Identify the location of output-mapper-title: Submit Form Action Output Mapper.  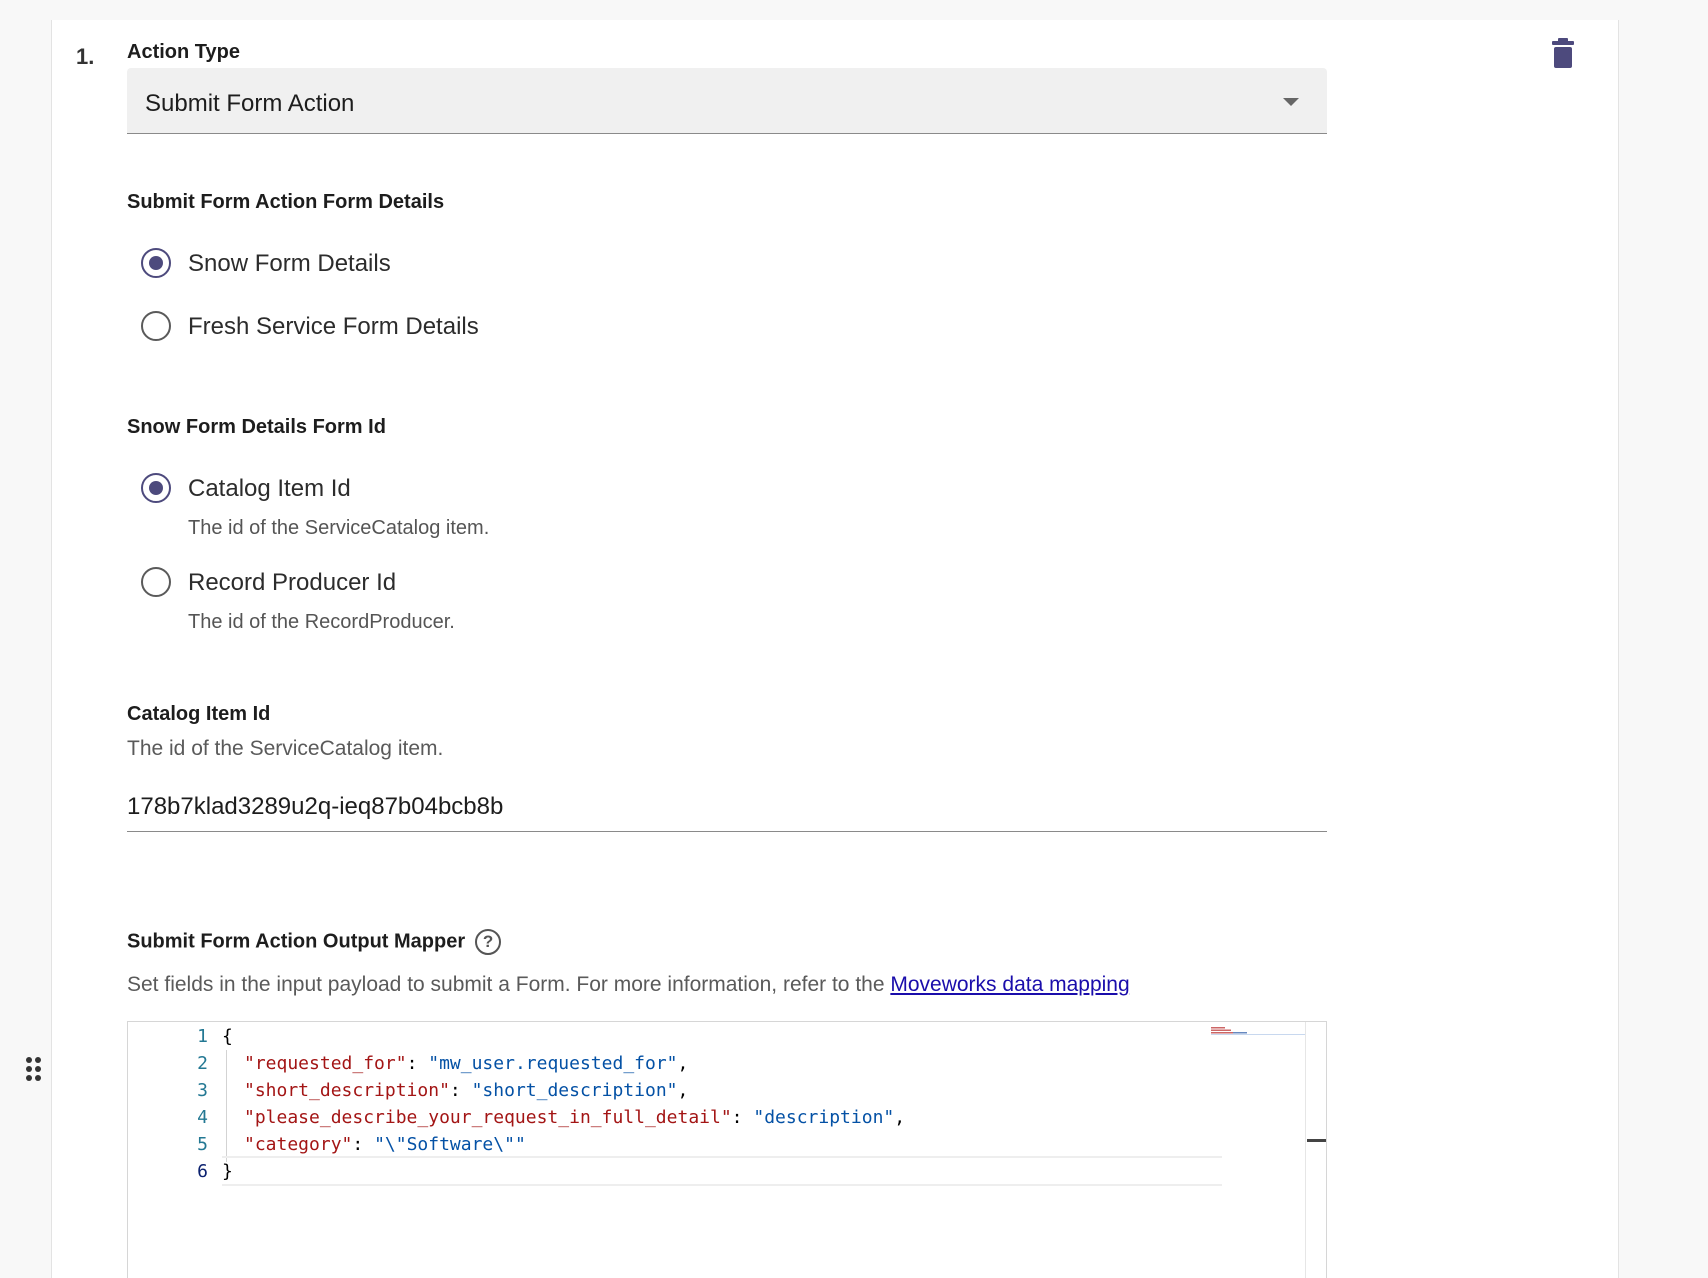
(296, 941).